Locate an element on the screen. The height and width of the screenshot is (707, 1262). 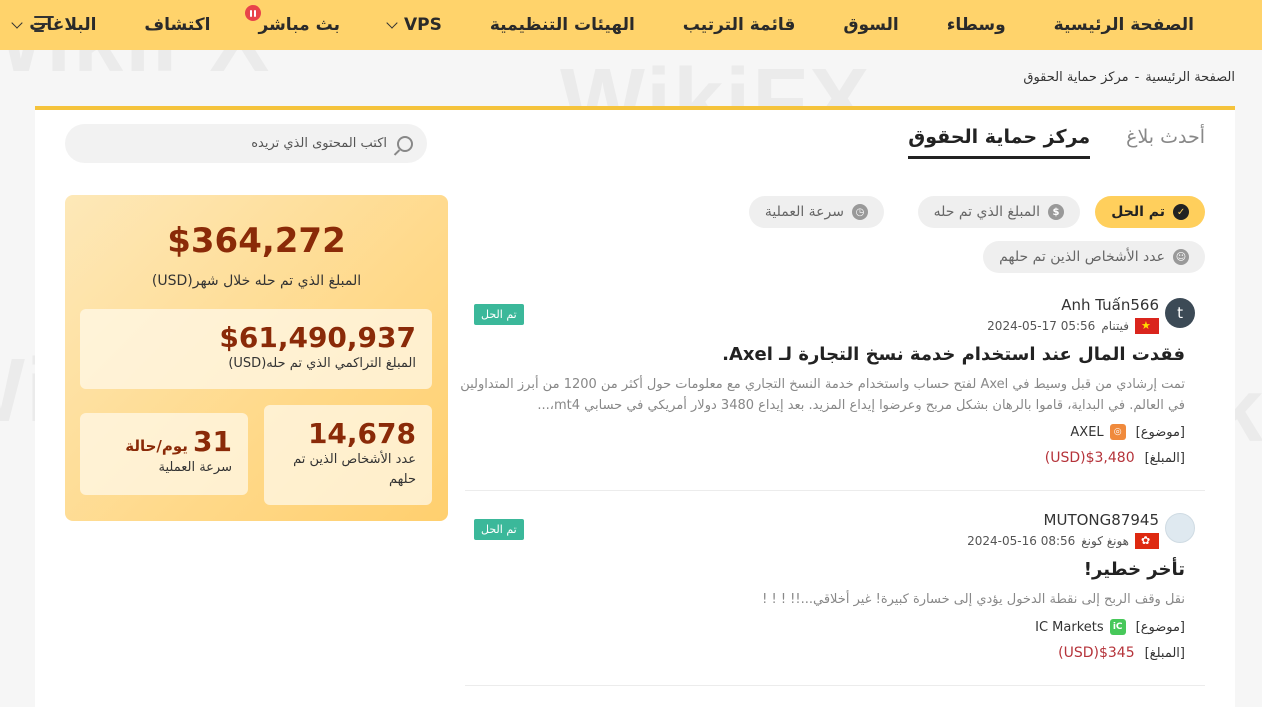
vietnam-flag-icon is located at coordinates (1147, 326).